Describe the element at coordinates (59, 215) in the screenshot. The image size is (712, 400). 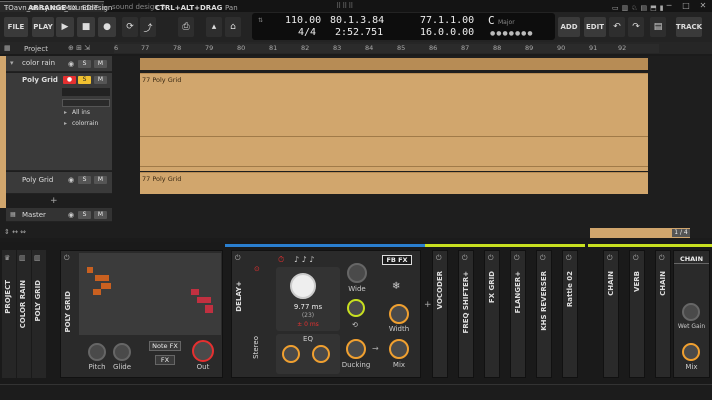
I see `track-header-master: ▦ Master ◉ S M` at that location.